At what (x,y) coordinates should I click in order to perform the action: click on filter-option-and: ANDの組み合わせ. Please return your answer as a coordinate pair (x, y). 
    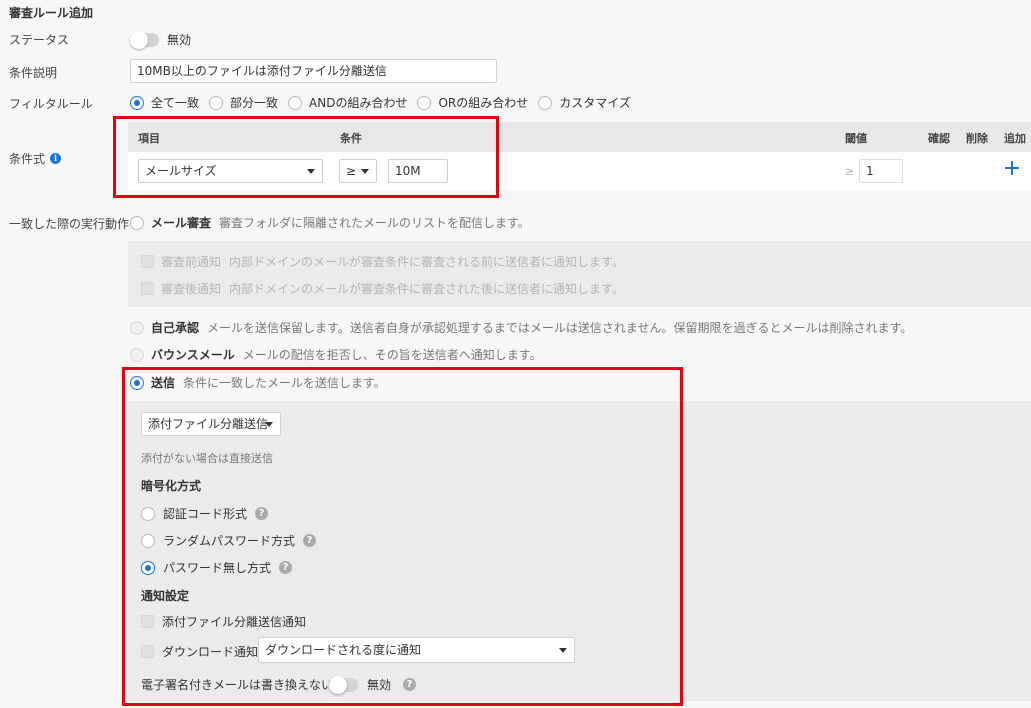
    Looking at the image, I should click on (358, 103).